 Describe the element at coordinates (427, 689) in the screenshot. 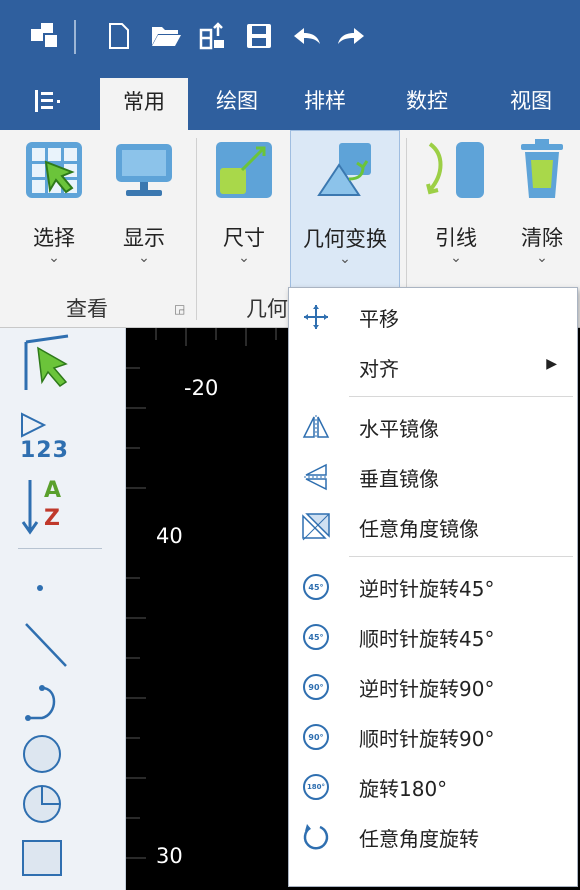

I see `menu-item-label: 逆时针旋转90°` at that location.